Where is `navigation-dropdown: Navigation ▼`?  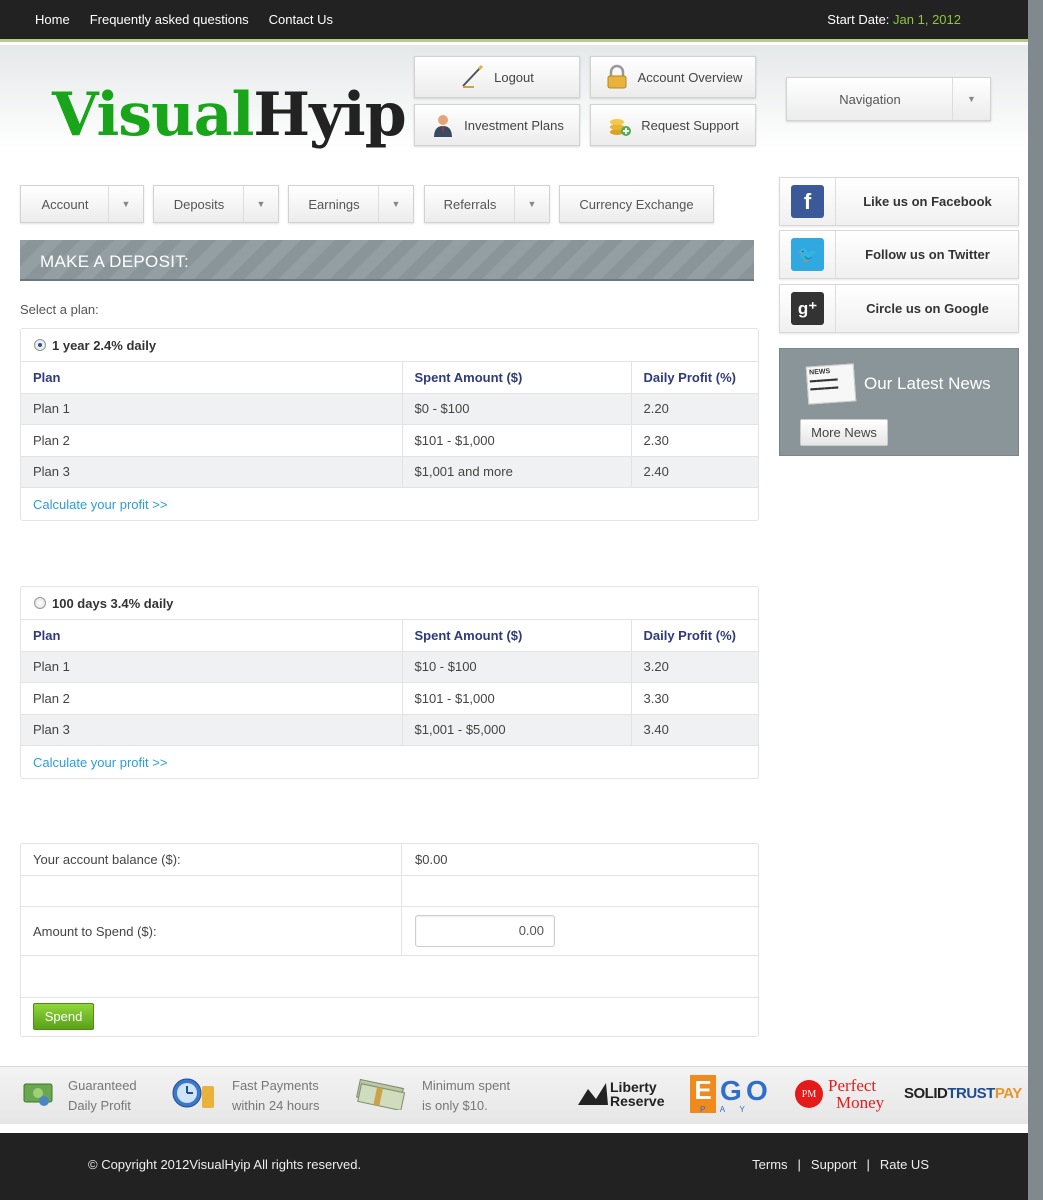
navigation-dropdown: Navigation ▼ is located at coordinates (888, 99).